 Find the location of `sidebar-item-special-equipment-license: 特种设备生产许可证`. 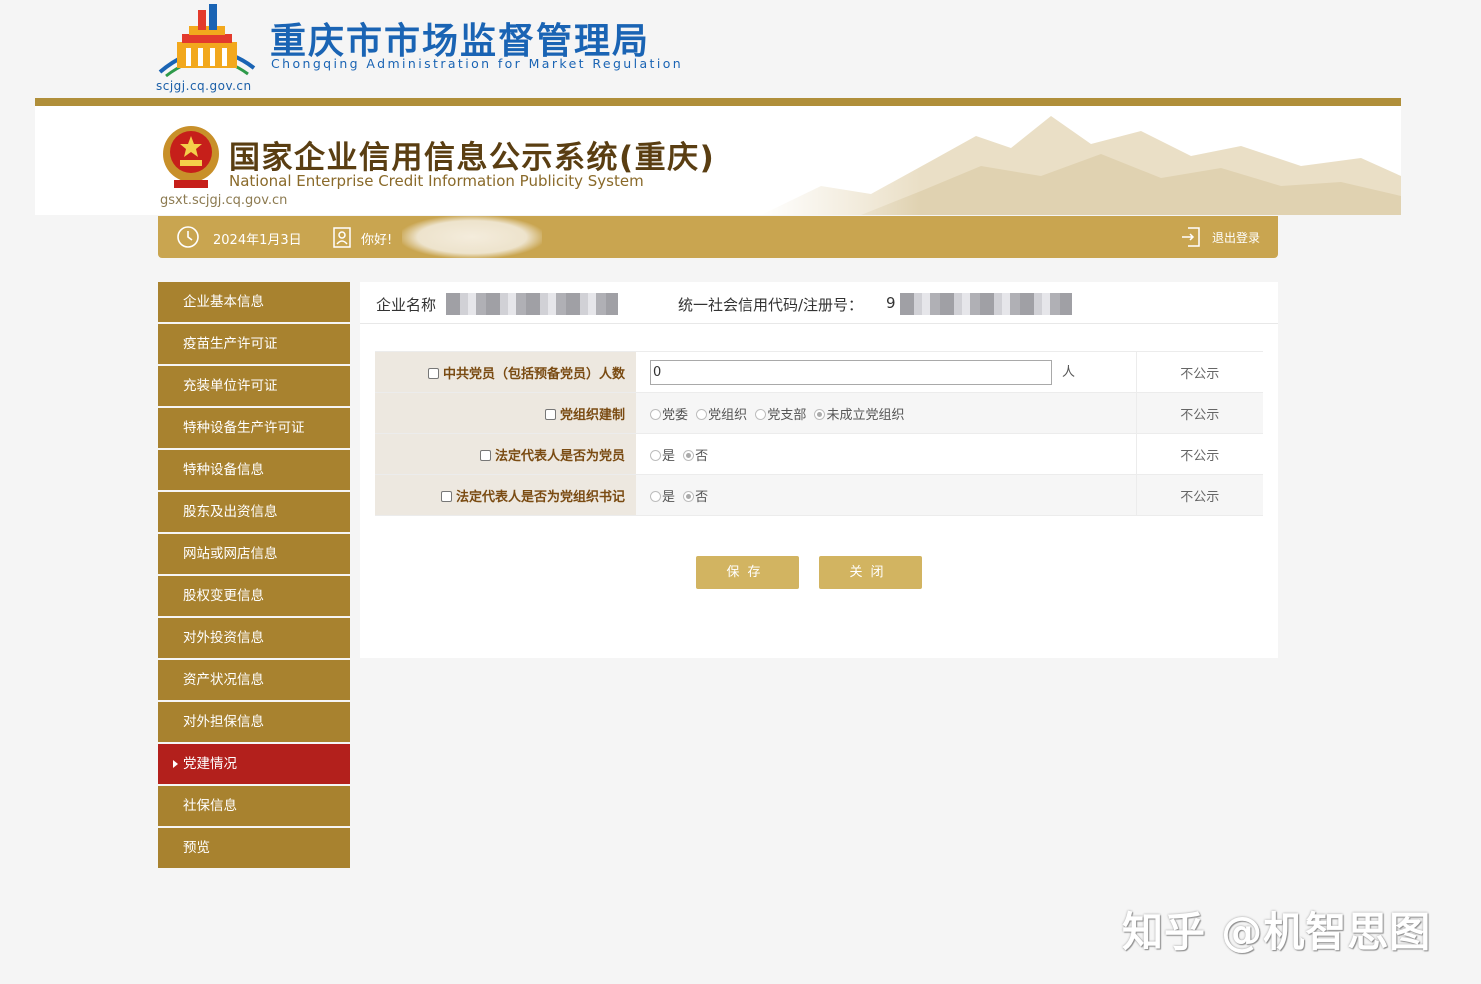

sidebar-item-special-equipment-license: 特种设备生产许可证 is located at coordinates (254, 428).